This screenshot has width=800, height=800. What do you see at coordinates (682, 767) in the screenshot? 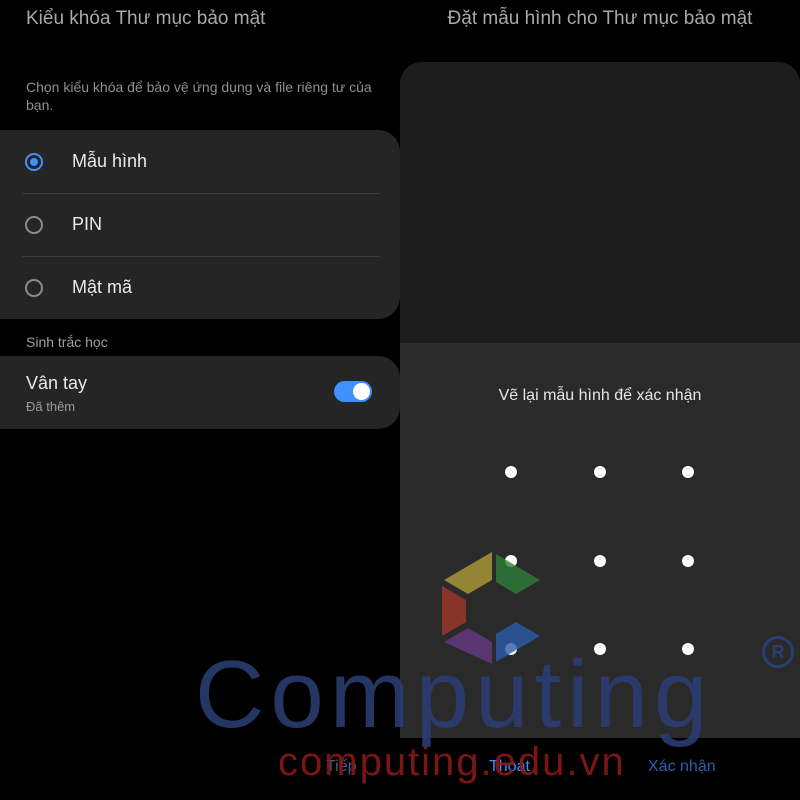
I see `confirm-button: Xác nhận` at bounding box center [682, 767].